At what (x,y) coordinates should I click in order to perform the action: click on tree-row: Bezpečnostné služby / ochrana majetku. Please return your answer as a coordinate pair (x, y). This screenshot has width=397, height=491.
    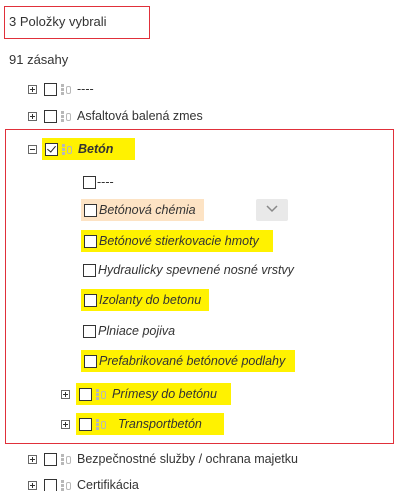
    Looking at the image, I should click on (163, 459).